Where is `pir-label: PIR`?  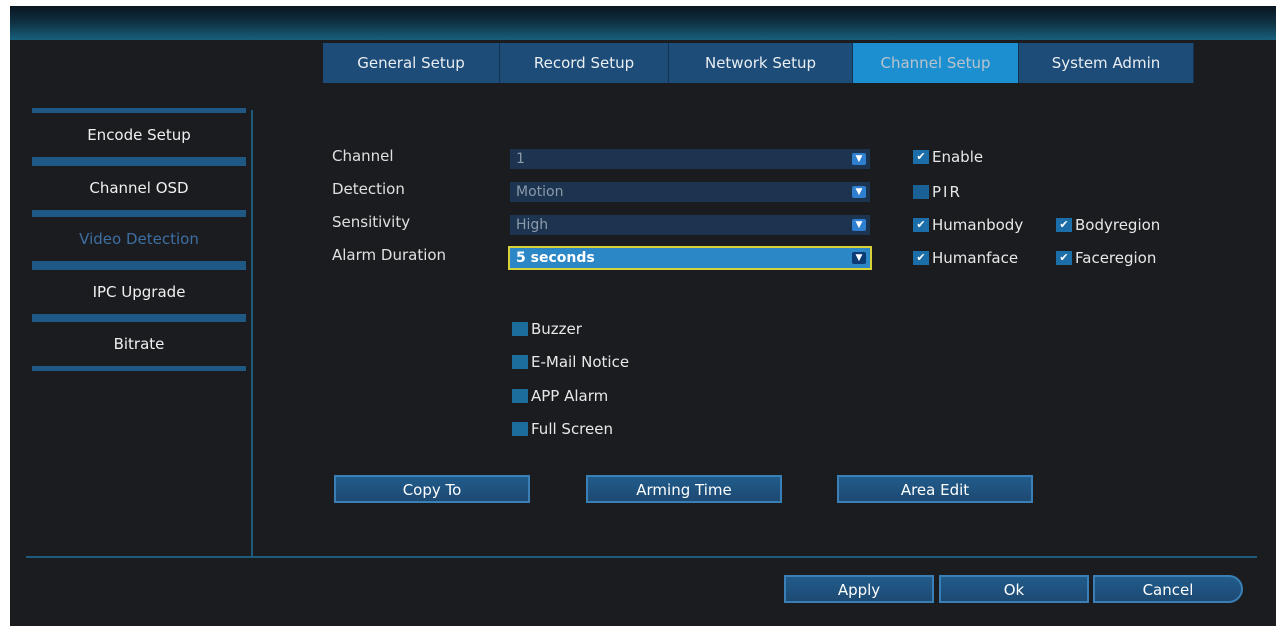 pir-label: PIR is located at coordinates (947, 192).